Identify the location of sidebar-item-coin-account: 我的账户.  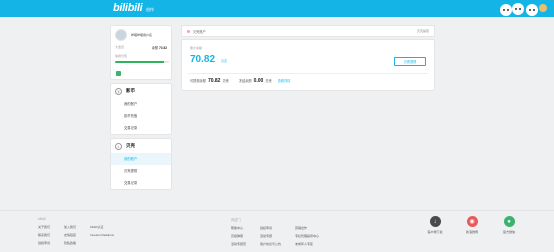
(141, 104).